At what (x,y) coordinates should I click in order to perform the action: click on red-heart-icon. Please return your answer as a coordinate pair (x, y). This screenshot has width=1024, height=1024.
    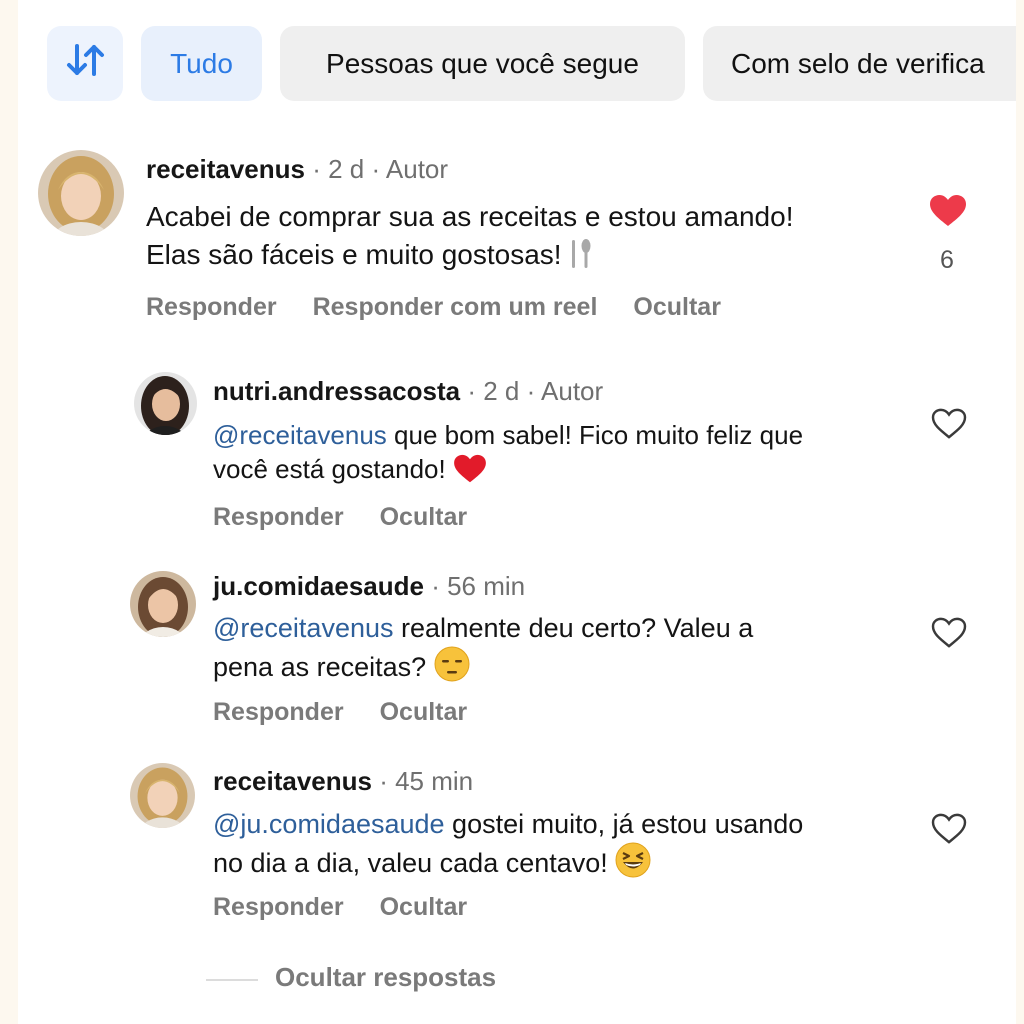
    Looking at the image, I should click on (470, 473).